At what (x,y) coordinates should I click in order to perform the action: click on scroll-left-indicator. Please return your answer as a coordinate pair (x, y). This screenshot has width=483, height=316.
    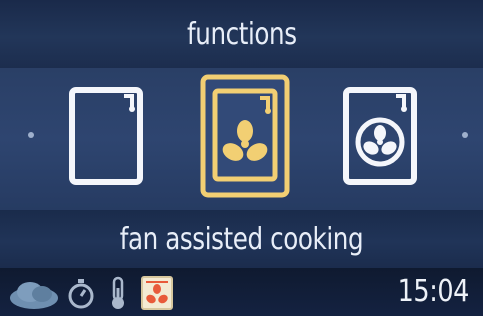
    Looking at the image, I should click on (31, 135).